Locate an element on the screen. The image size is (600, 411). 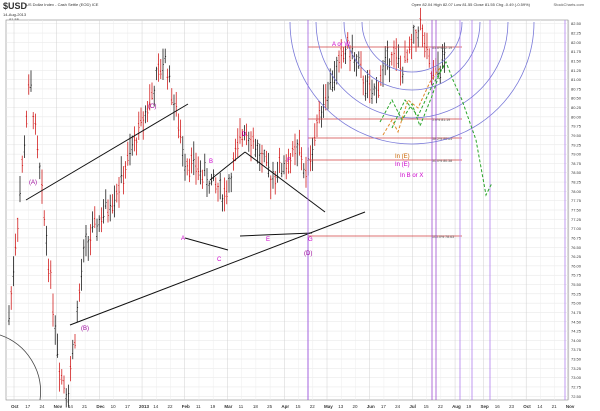
fib-level-label: 50.0% 80.38 is located at coordinates (442, 161).